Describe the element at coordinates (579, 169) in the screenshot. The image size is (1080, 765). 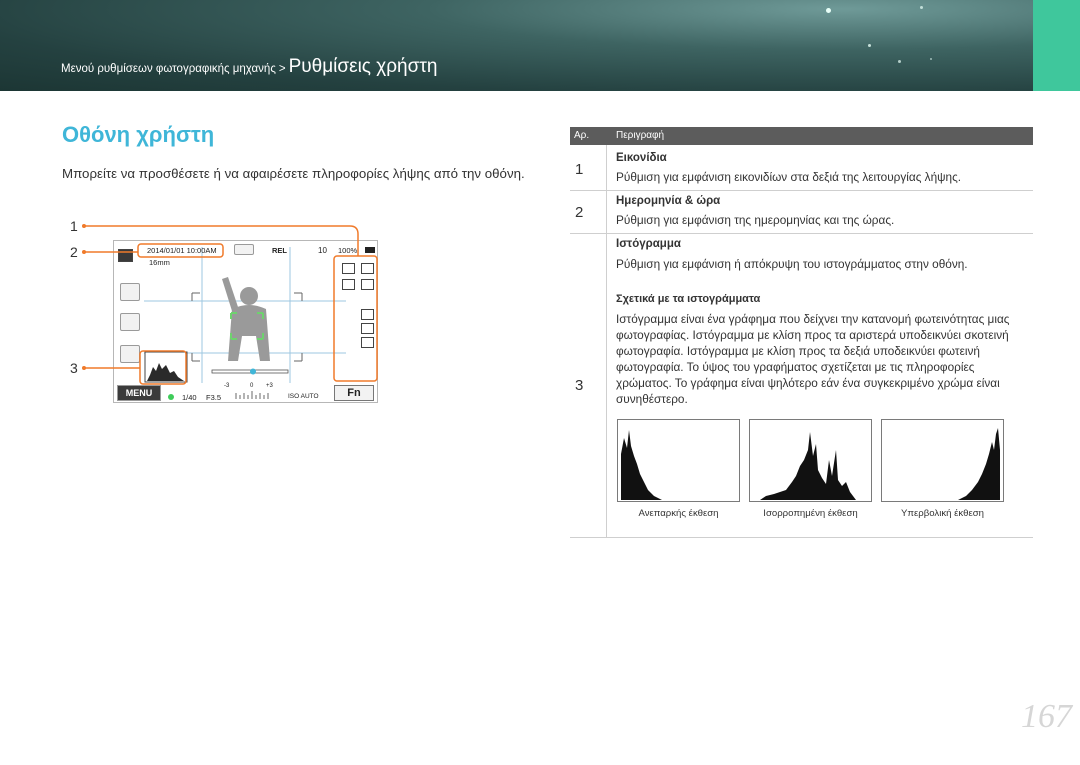
I see `row-1-number: 1` at that location.